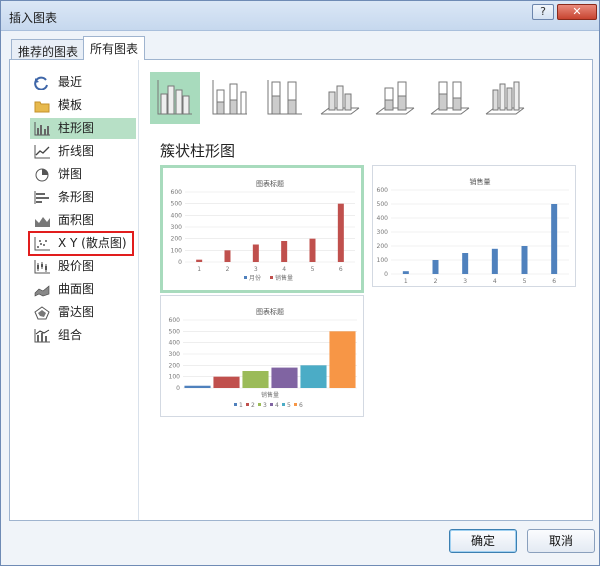 The height and width of the screenshot is (566, 600). I want to click on chart-preview-2-plot: 销售量 0 100 200 300 400 500 600 1 2 3 4 5 6, so click(473, 231).